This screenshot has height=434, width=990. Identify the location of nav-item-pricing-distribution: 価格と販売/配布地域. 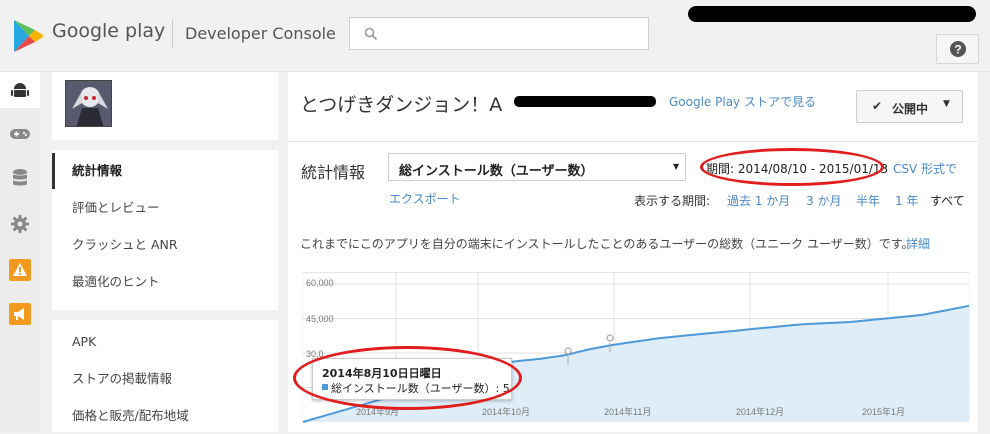
(165, 416).